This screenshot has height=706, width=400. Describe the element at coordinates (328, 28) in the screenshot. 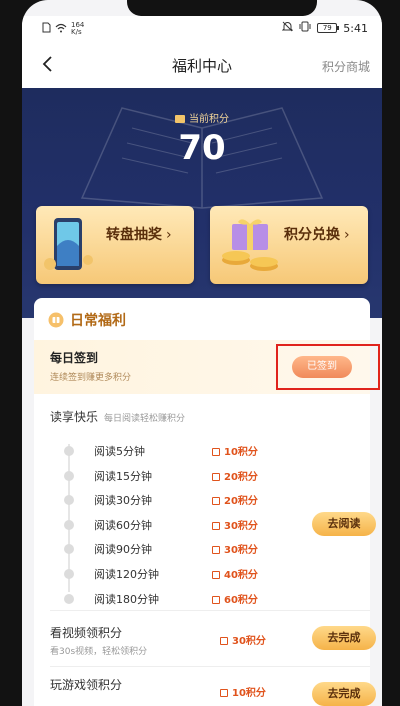

I see `battery-icon: 79` at that location.